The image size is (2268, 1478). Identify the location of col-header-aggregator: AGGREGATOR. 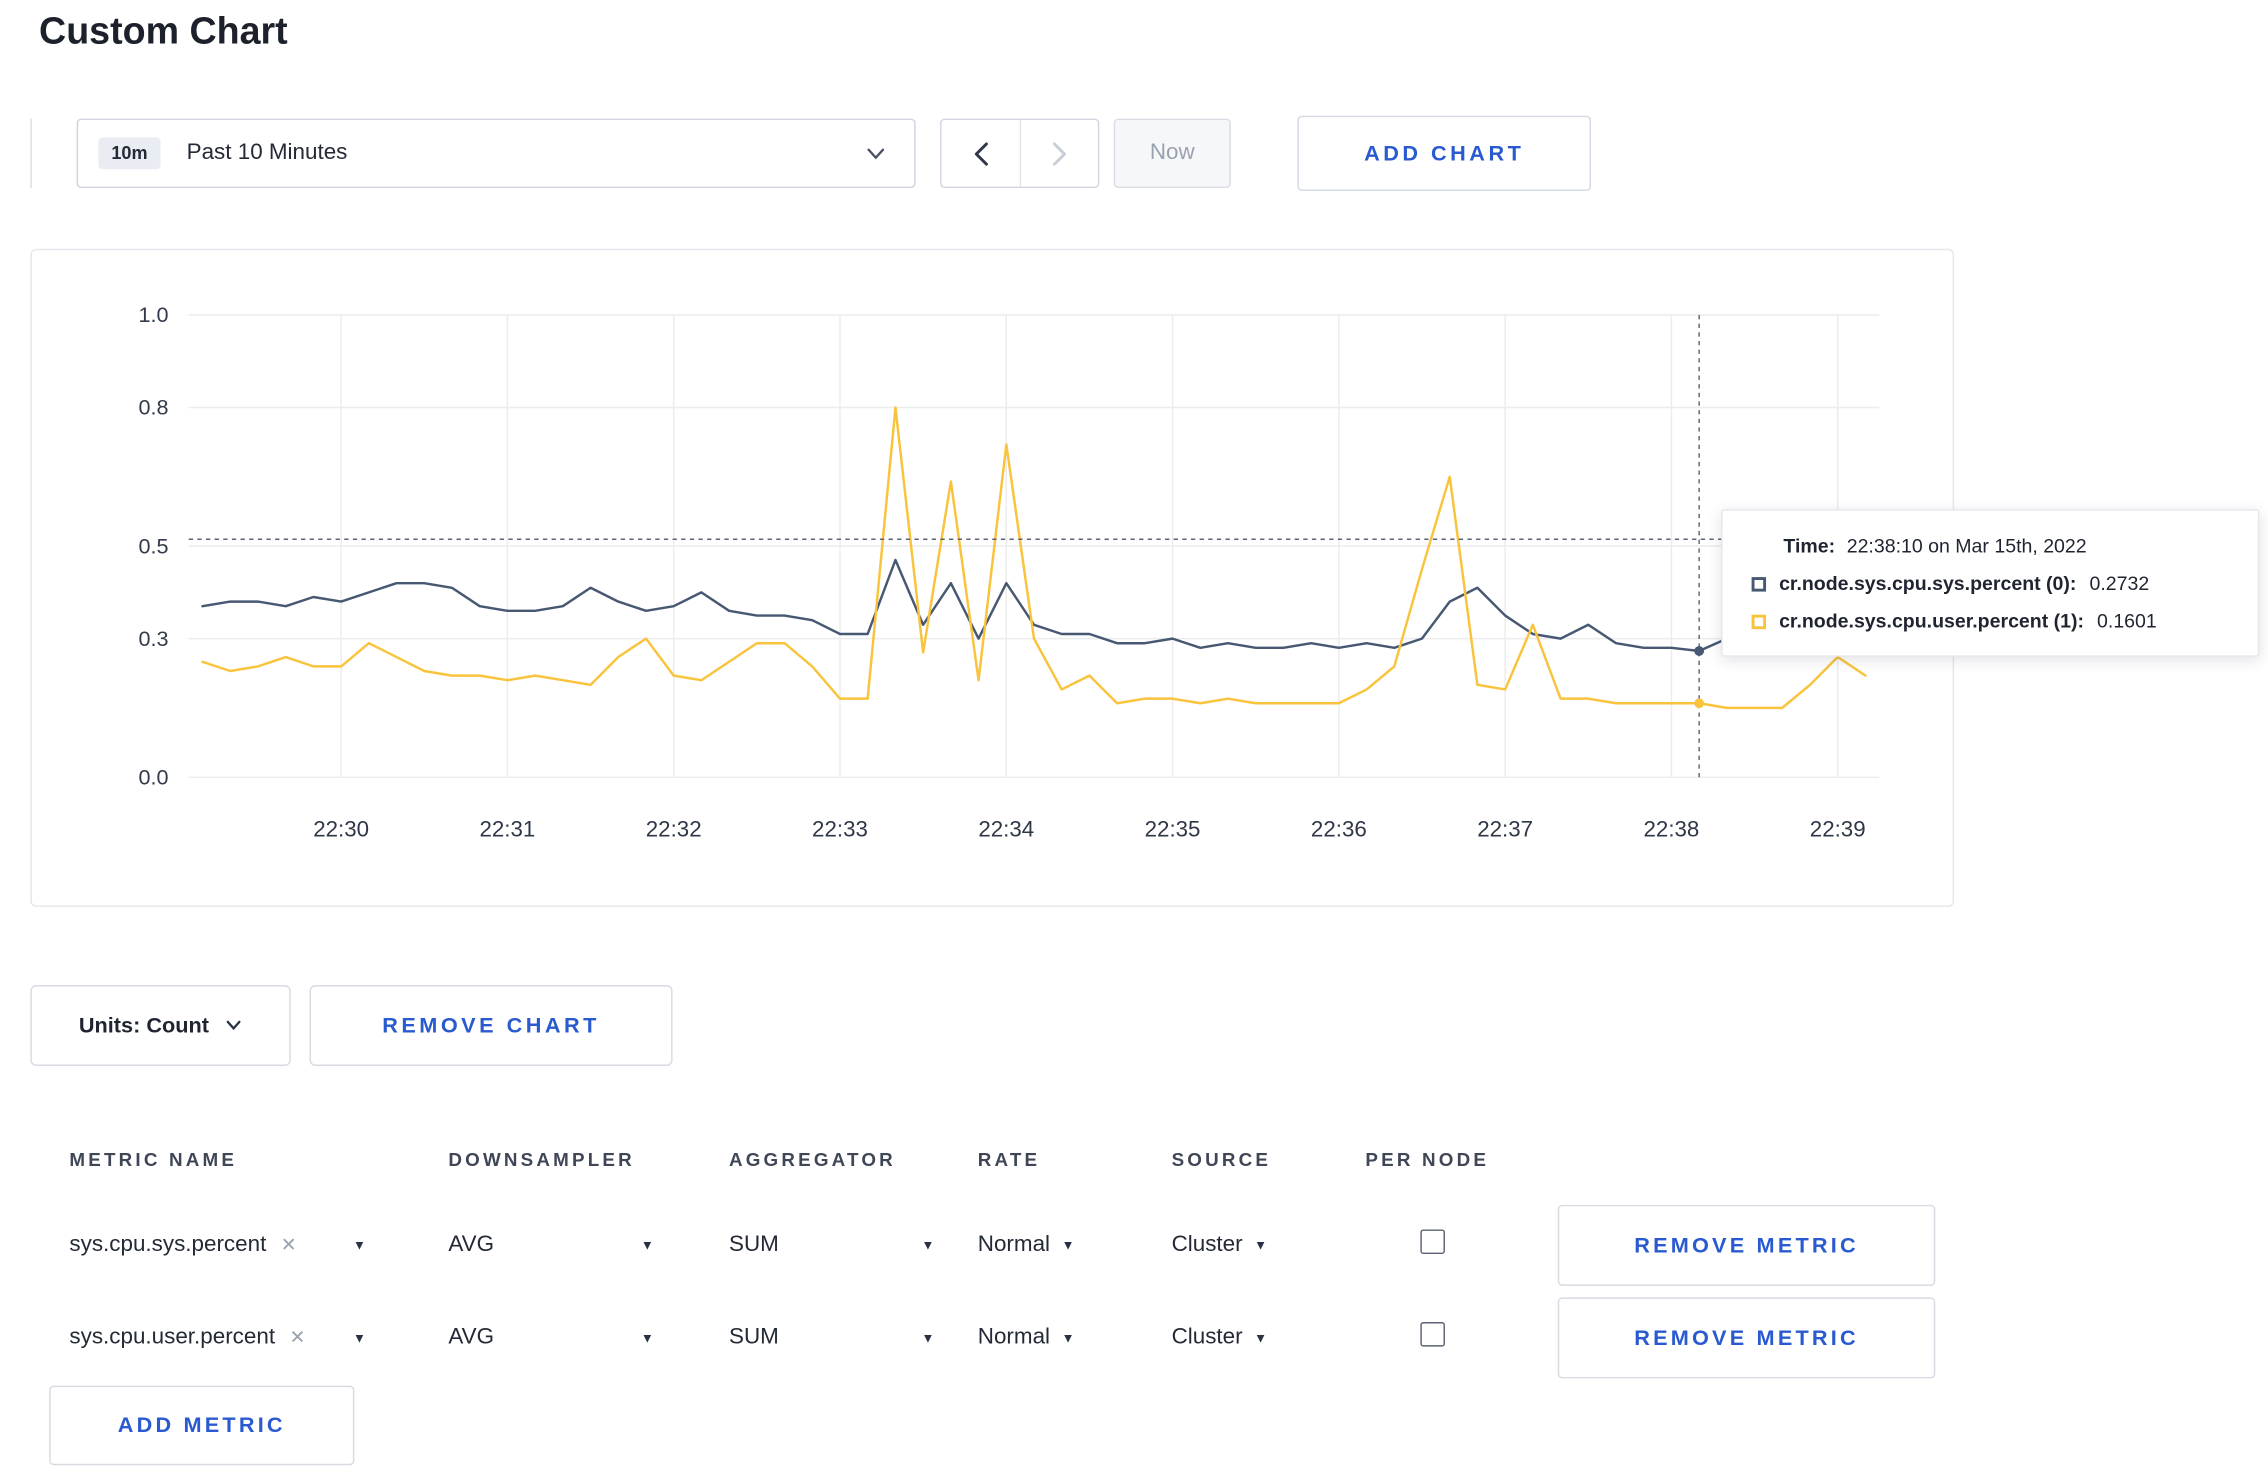
(812, 1158).